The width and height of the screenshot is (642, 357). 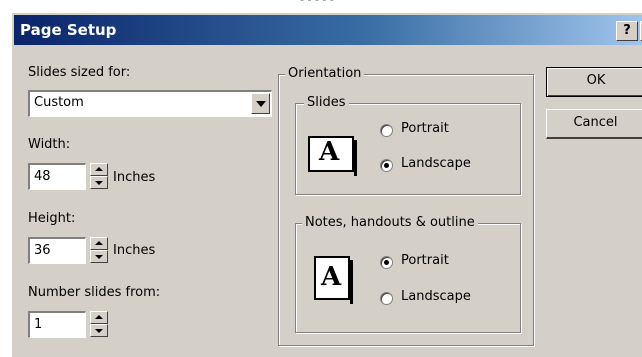 I want to click on title-bar: Page Setup ? ×, so click(x=328, y=30).